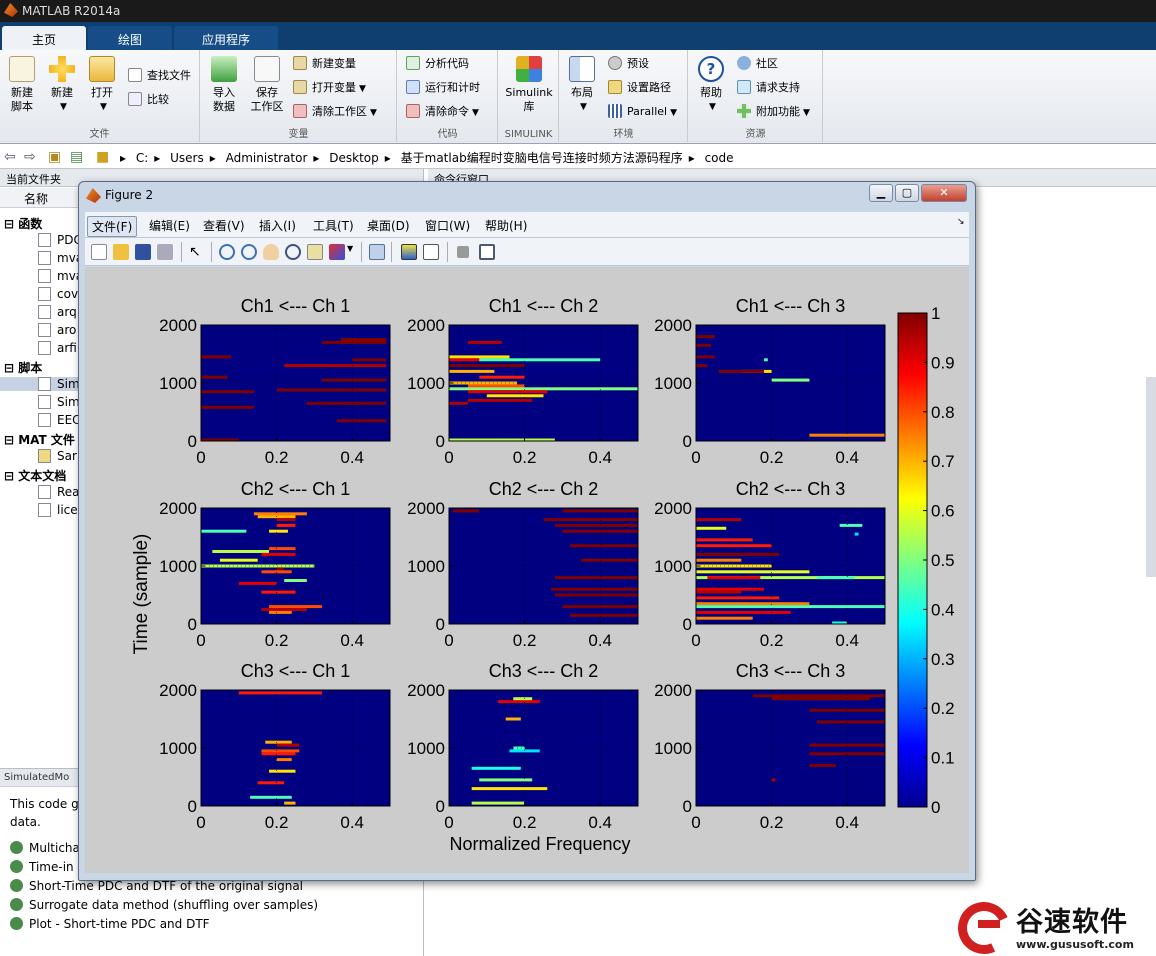 The width and height of the screenshot is (1156, 956). What do you see at coordinates (60, 240) in the screenshot?
I see `list-item: PDC` at bounding box center [60, 240].